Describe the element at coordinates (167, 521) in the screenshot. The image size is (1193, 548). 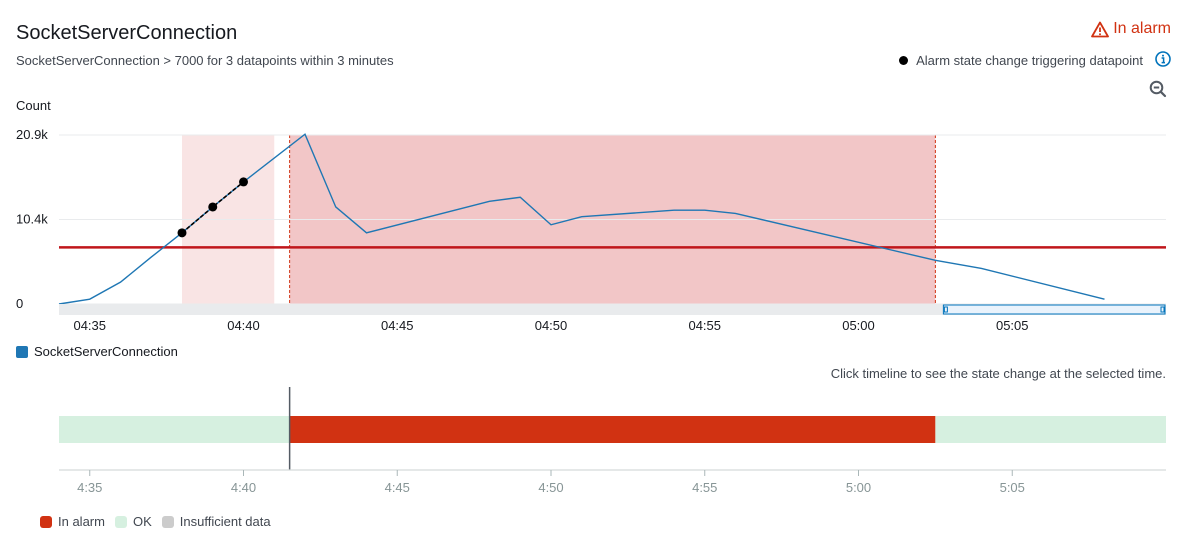
I see `insufficient-swatch` at that location.